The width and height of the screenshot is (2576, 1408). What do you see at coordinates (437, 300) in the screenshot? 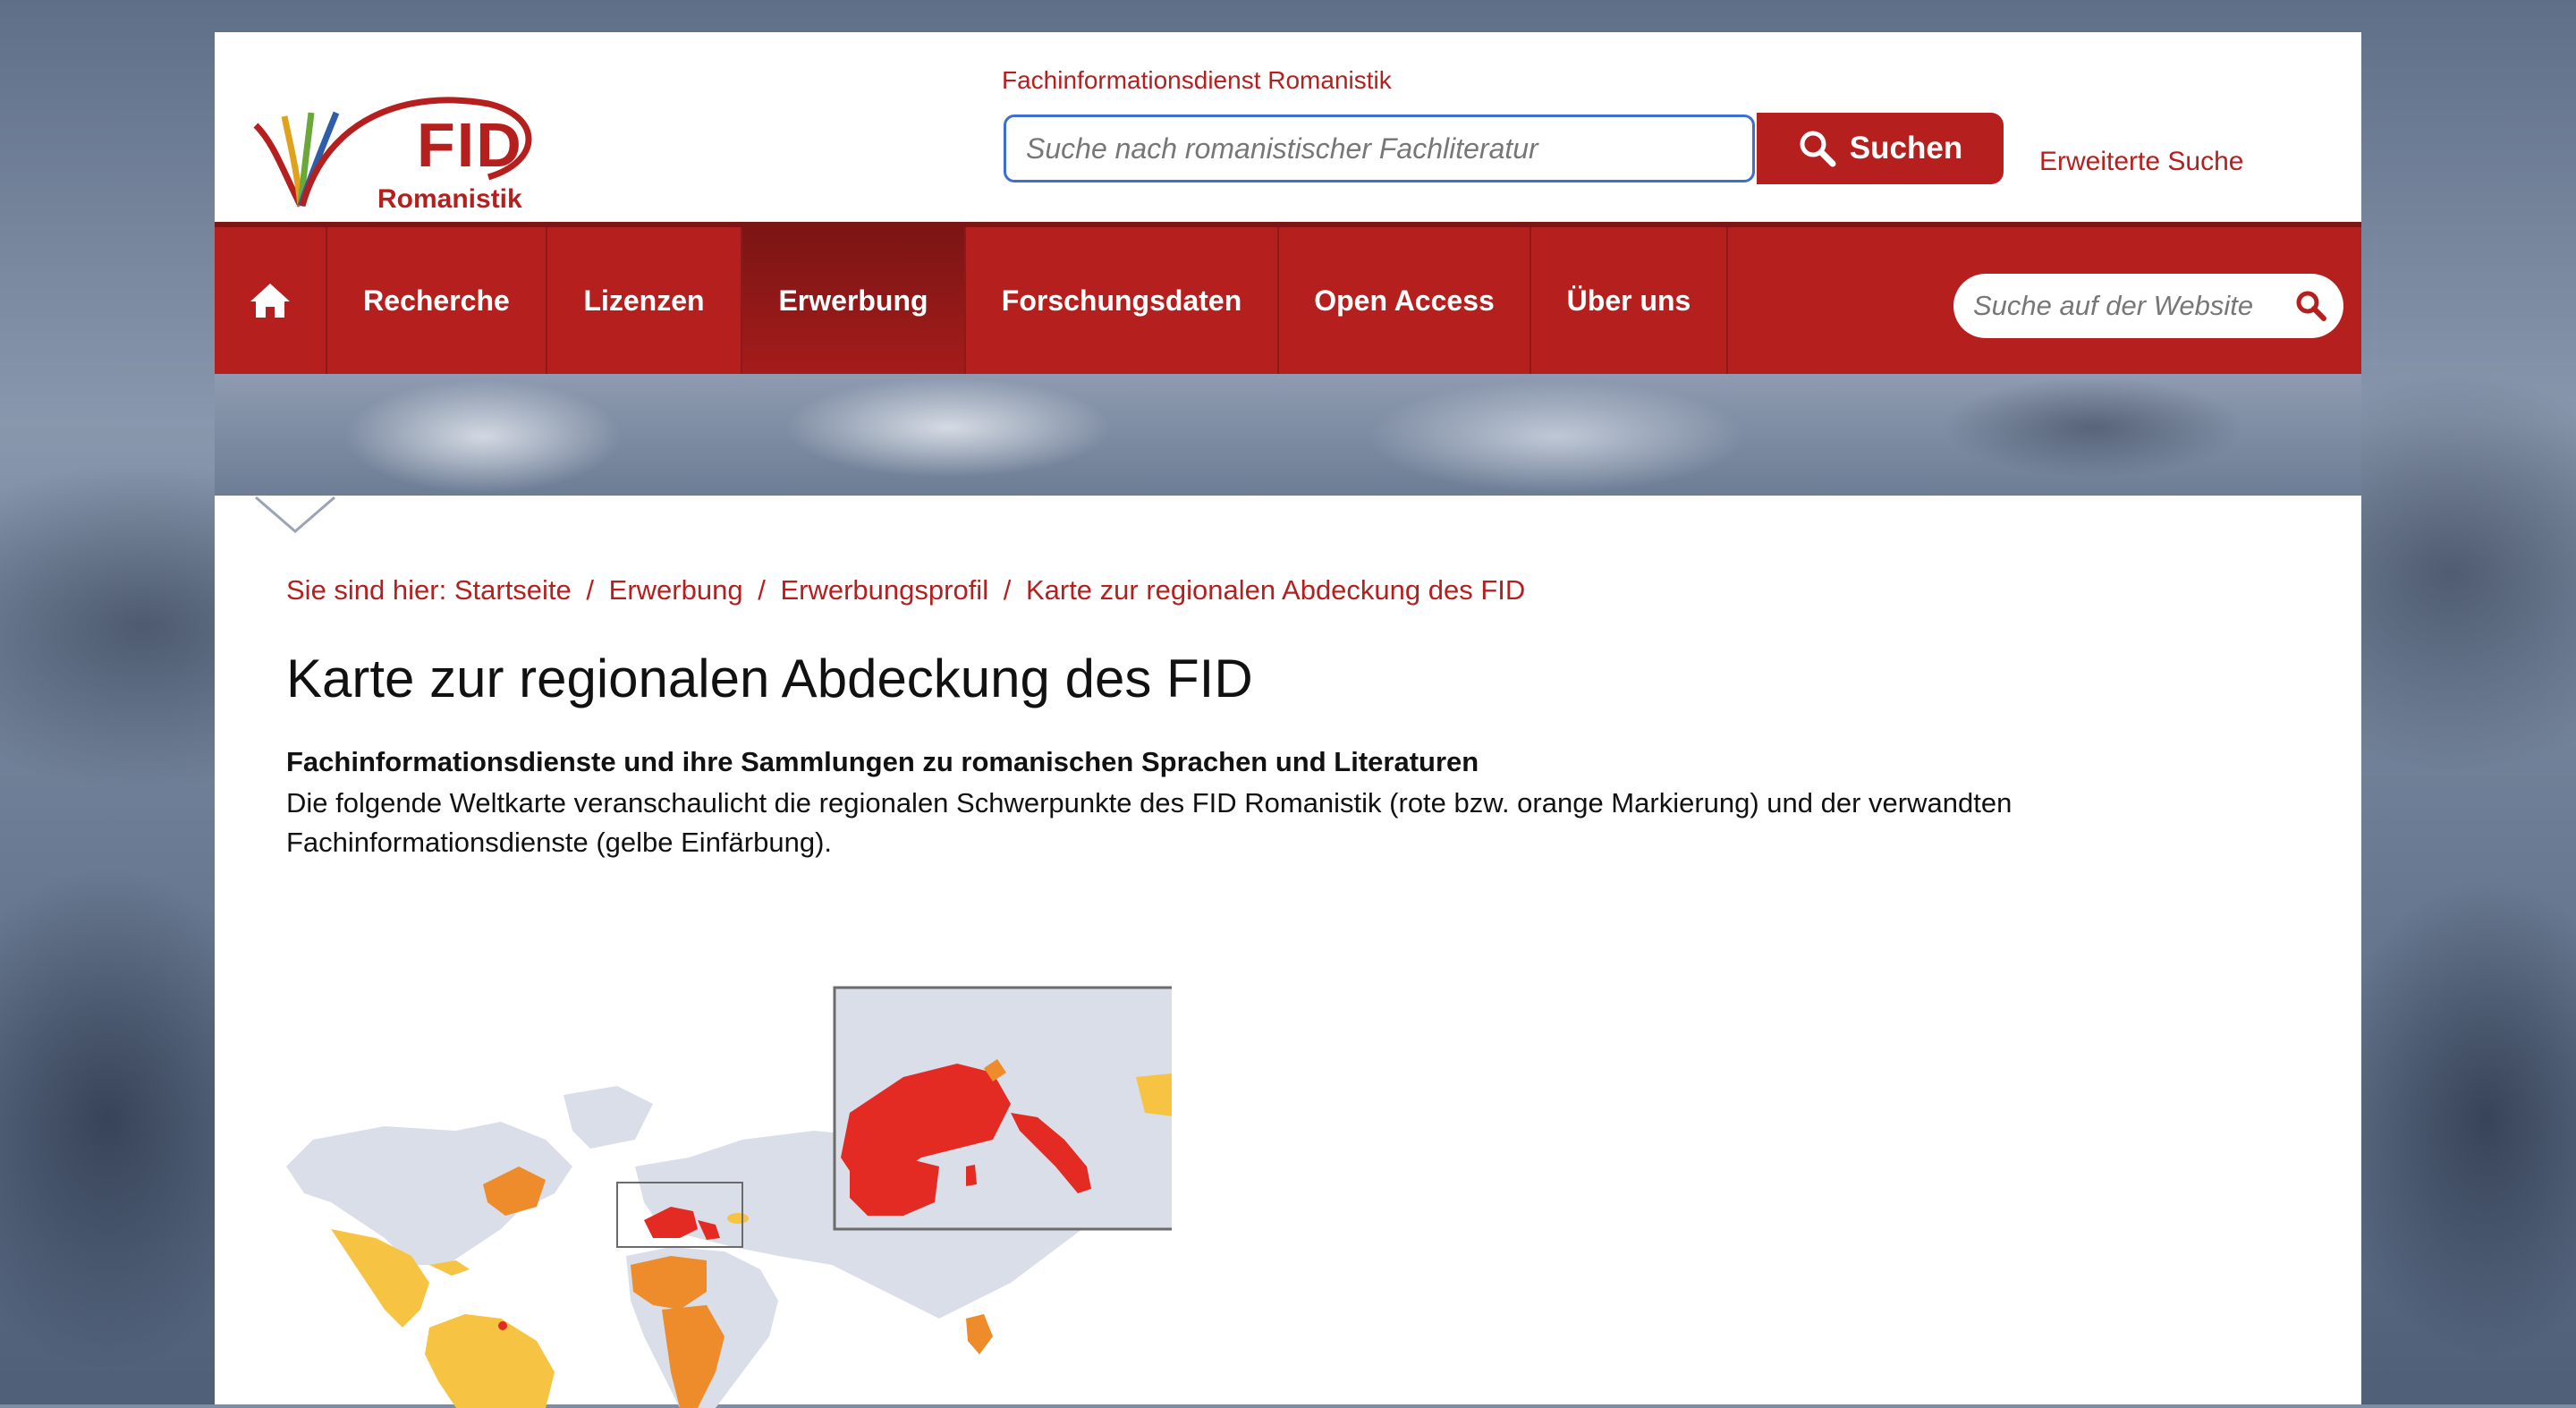
I see `nav-item-recherche: Recherche` at bounding box center [437, 300].